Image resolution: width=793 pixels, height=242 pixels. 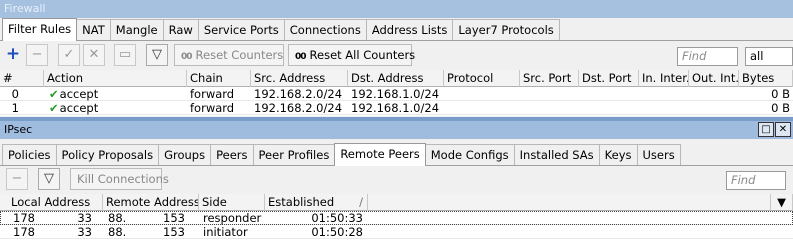 What do you see at coordinates (299, 78) in the screenshot?
I see `col-header-src-address: Src. Address` at bounding box center [299, 78].